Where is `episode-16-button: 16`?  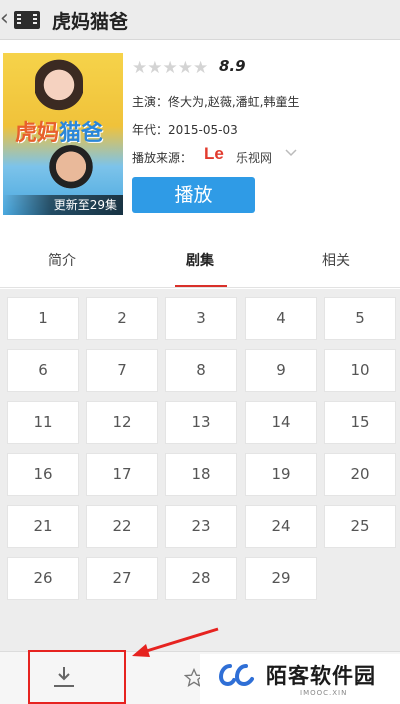
episode-16-button: 16 is located at coordinates (43, 474).